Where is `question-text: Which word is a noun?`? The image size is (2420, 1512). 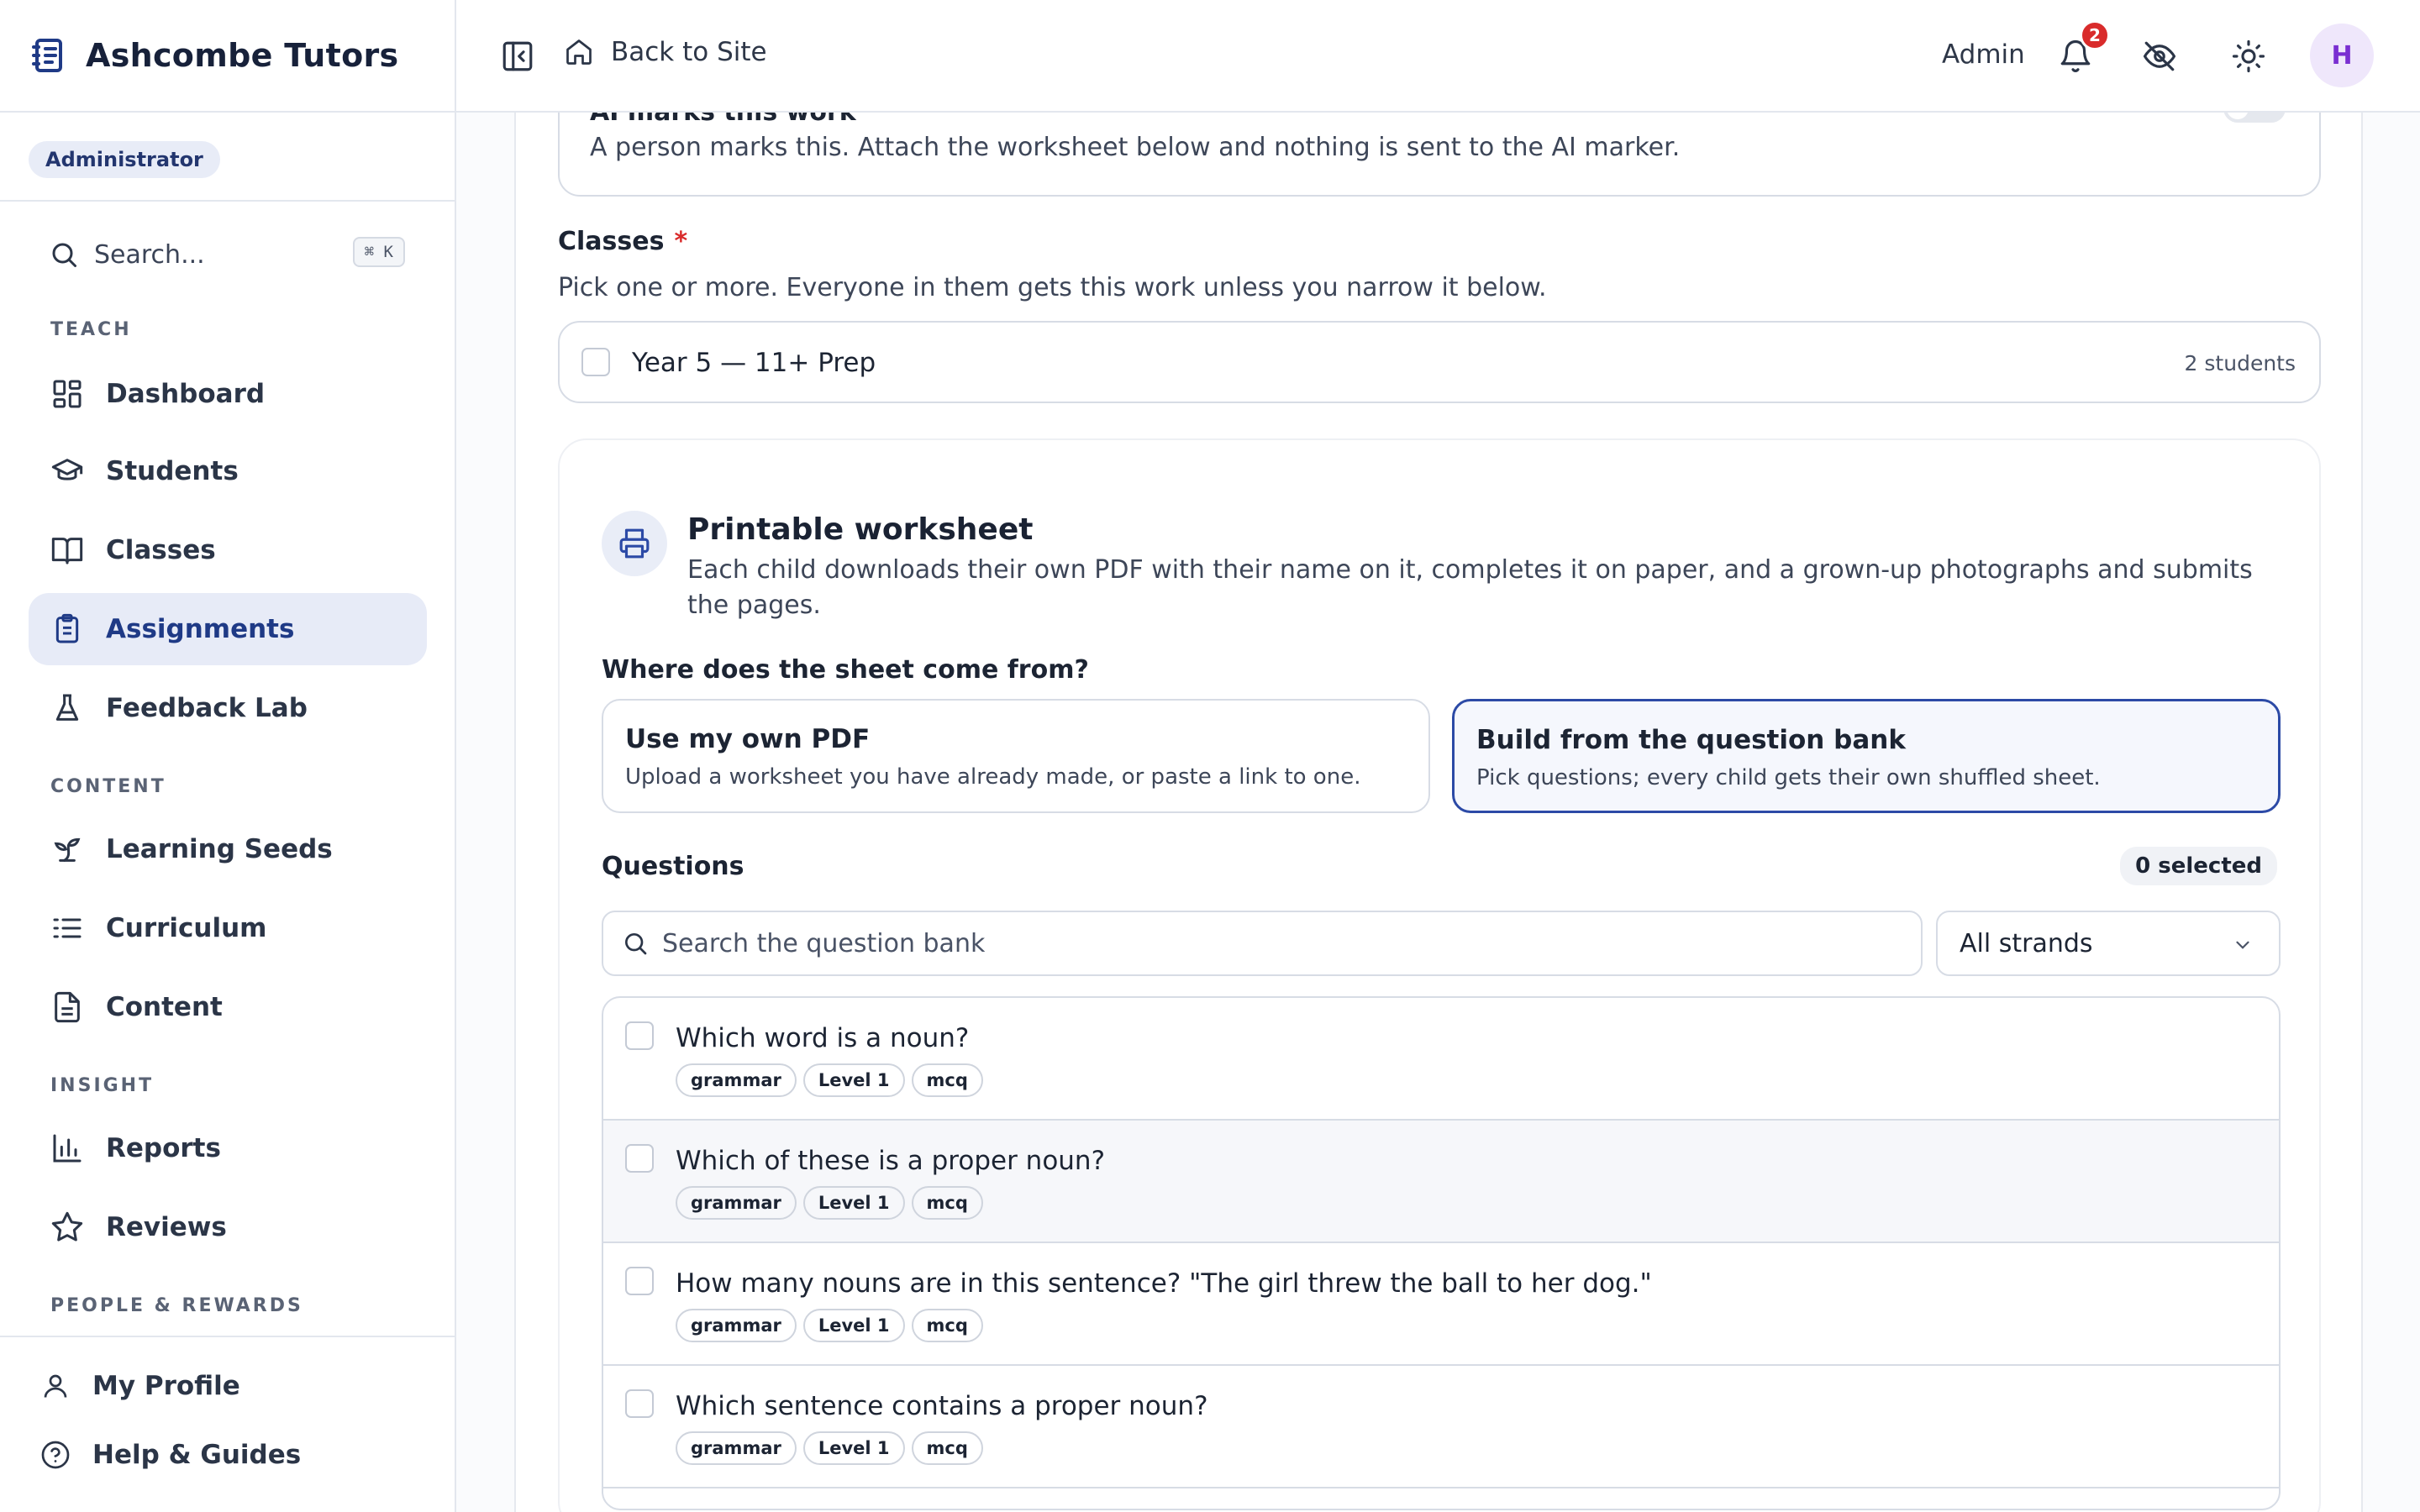 question-text: Which word is a noun? is located at coordinates (823, 1038).